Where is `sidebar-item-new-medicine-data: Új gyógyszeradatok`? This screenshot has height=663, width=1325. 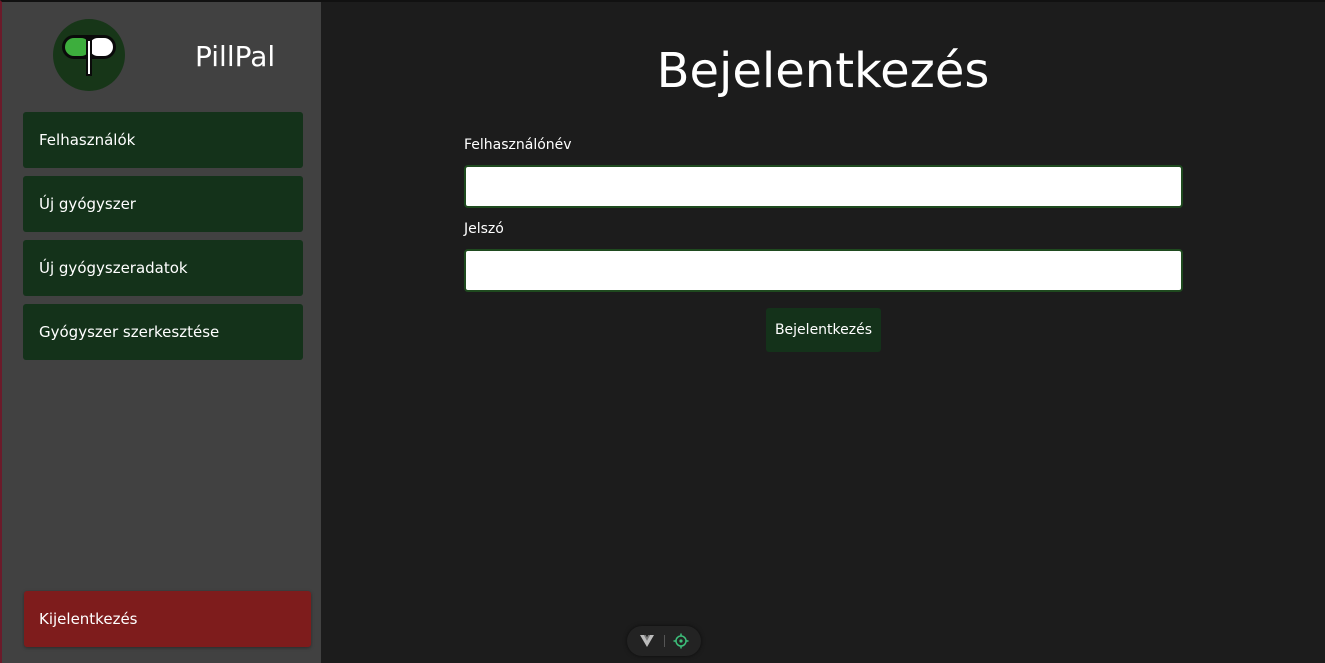
sidebar-item-new-medicine-data: Új gyógyszeradatok is located at coordinates (163, 268).